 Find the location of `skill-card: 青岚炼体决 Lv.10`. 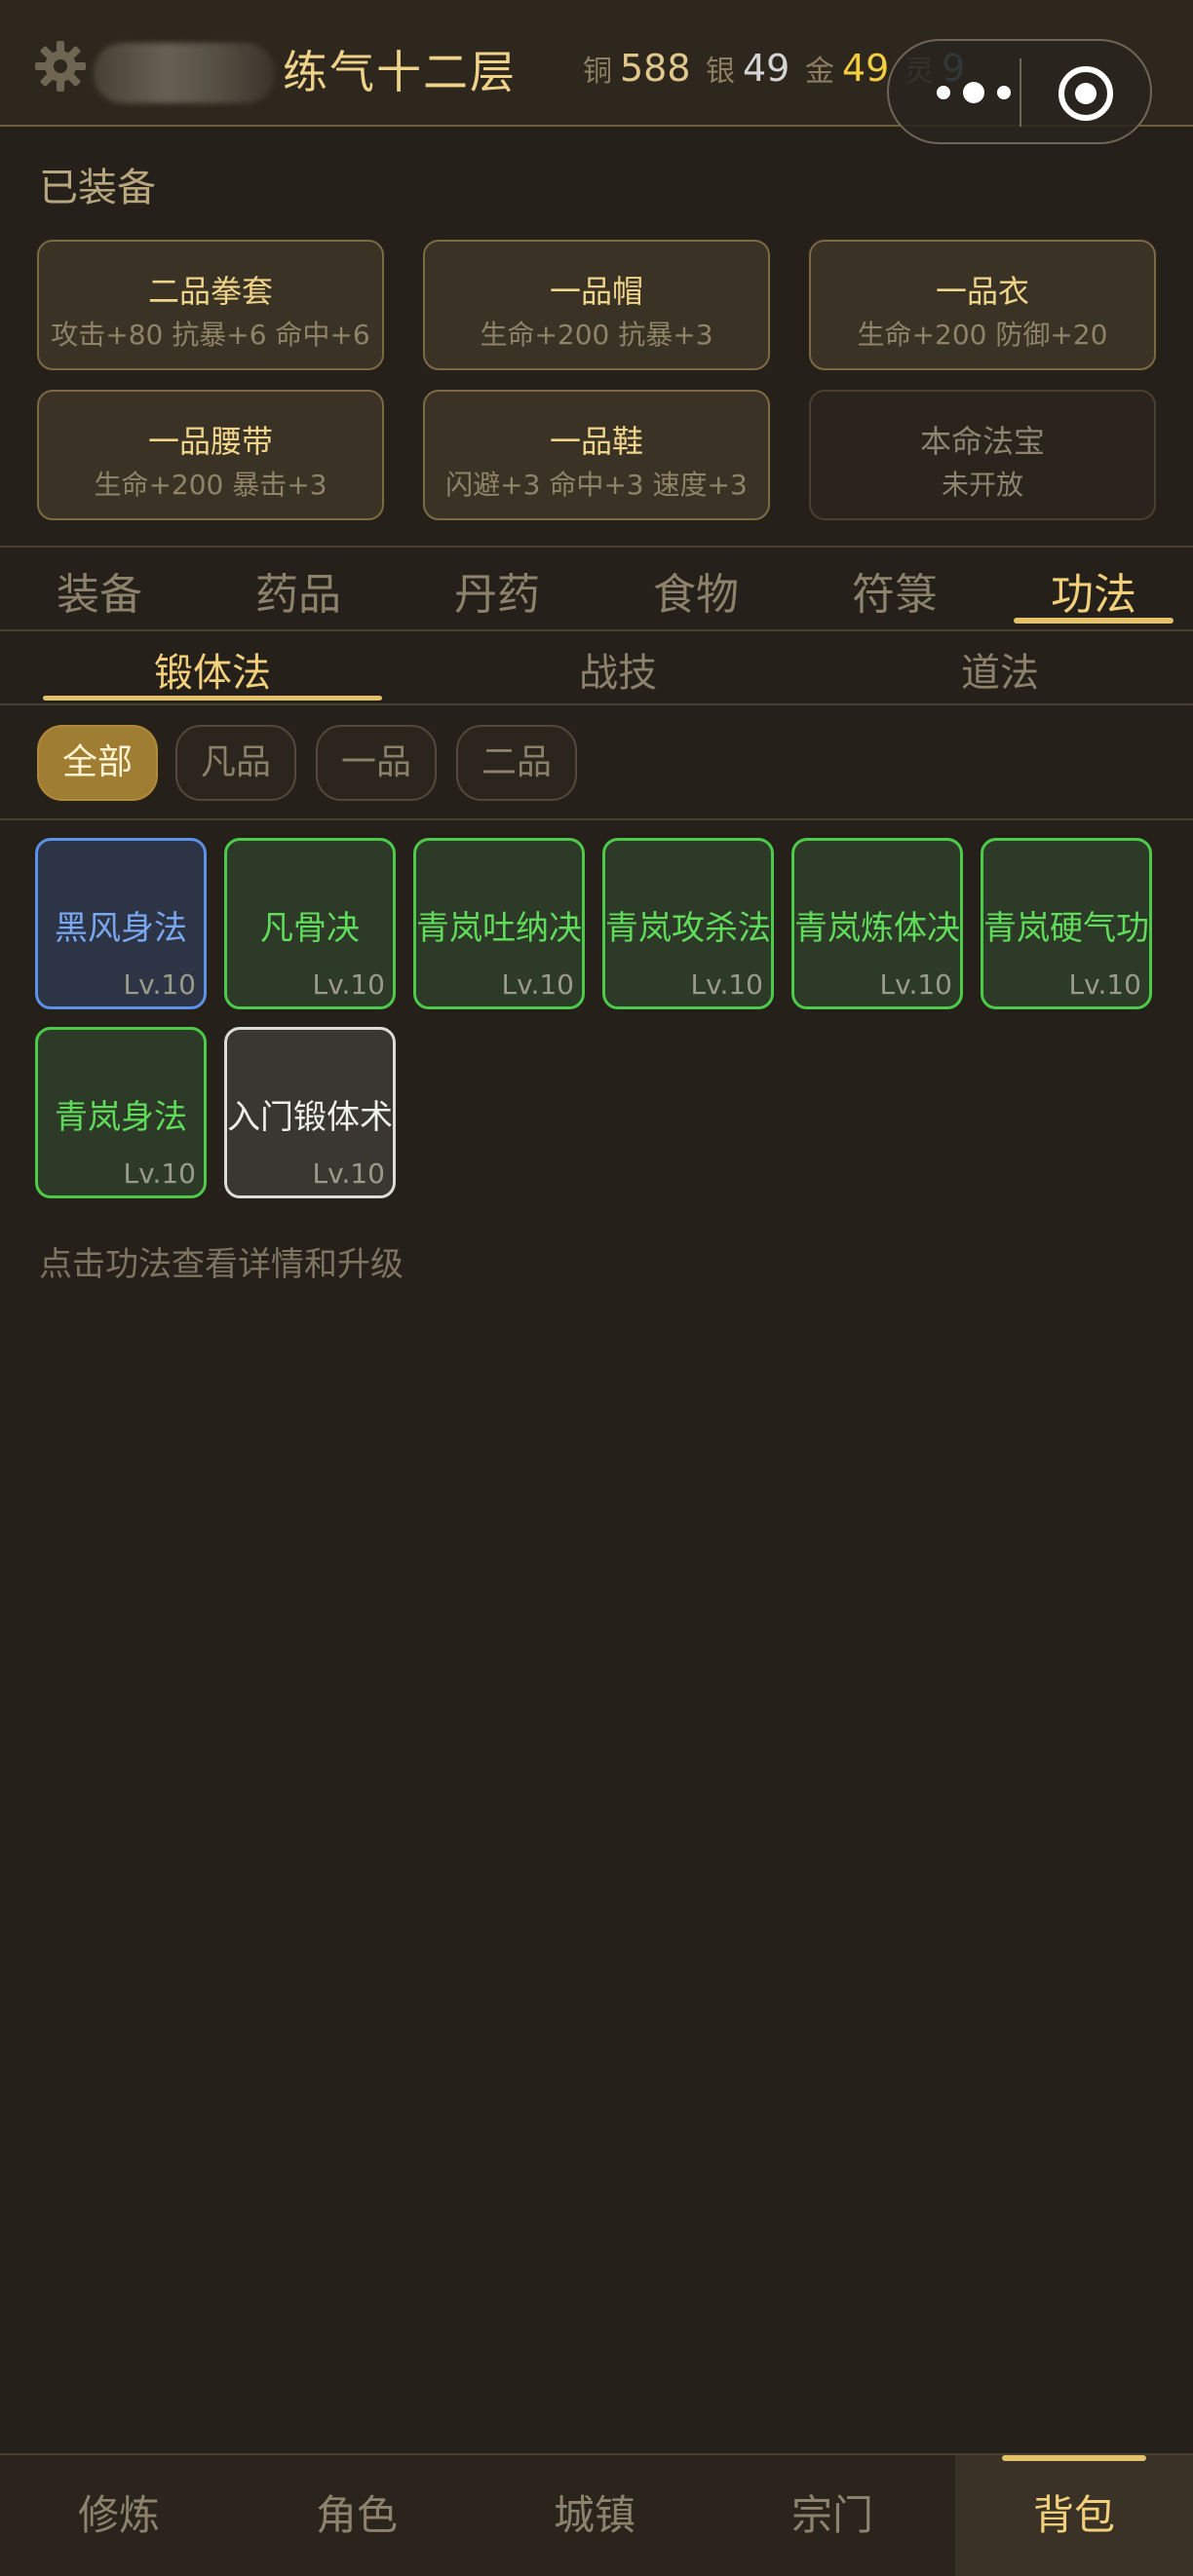

skill-card: 青岚炼体决 Lv.10 is located at coordinates (877, 923).